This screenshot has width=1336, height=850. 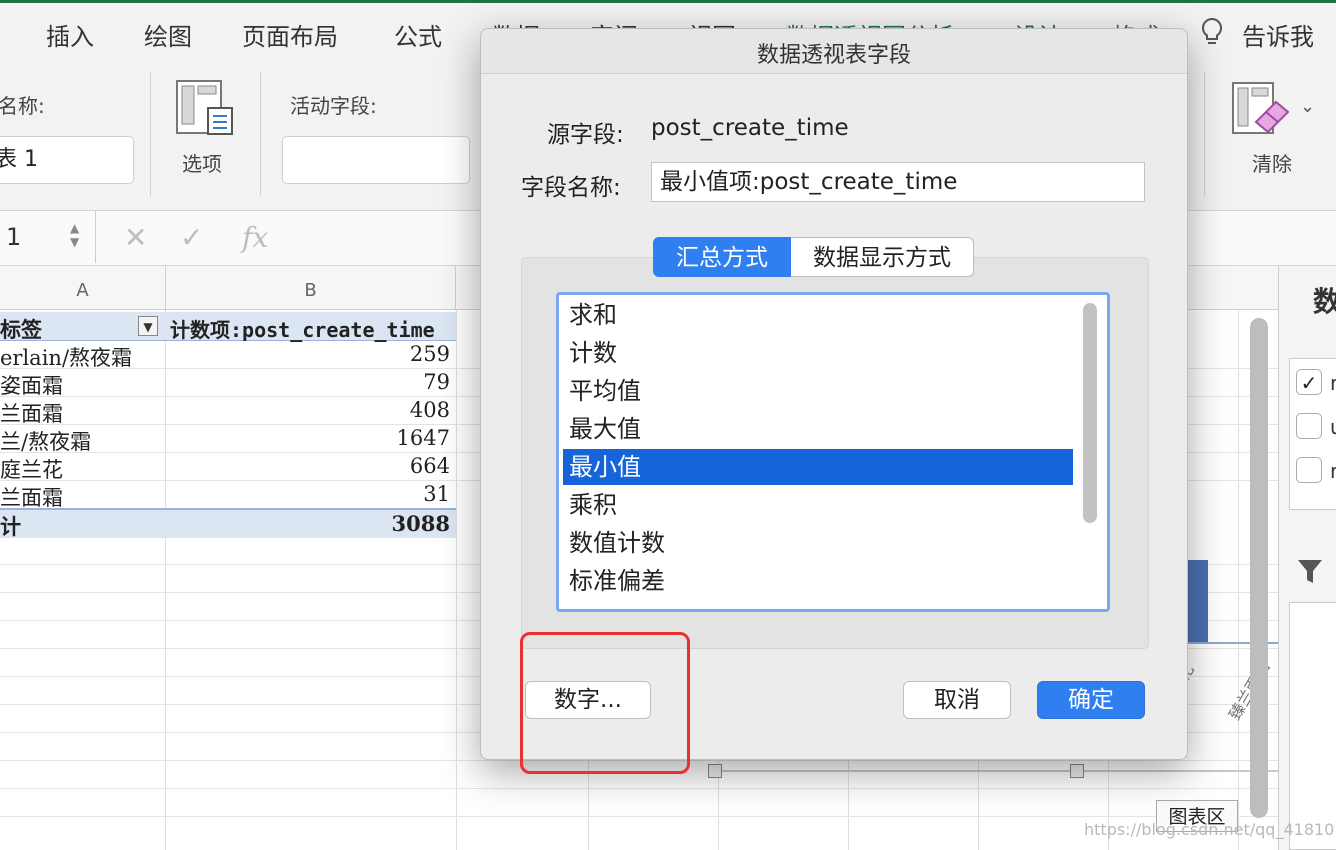 I want to click on column-header-a: A, so click(x=83, y=288).